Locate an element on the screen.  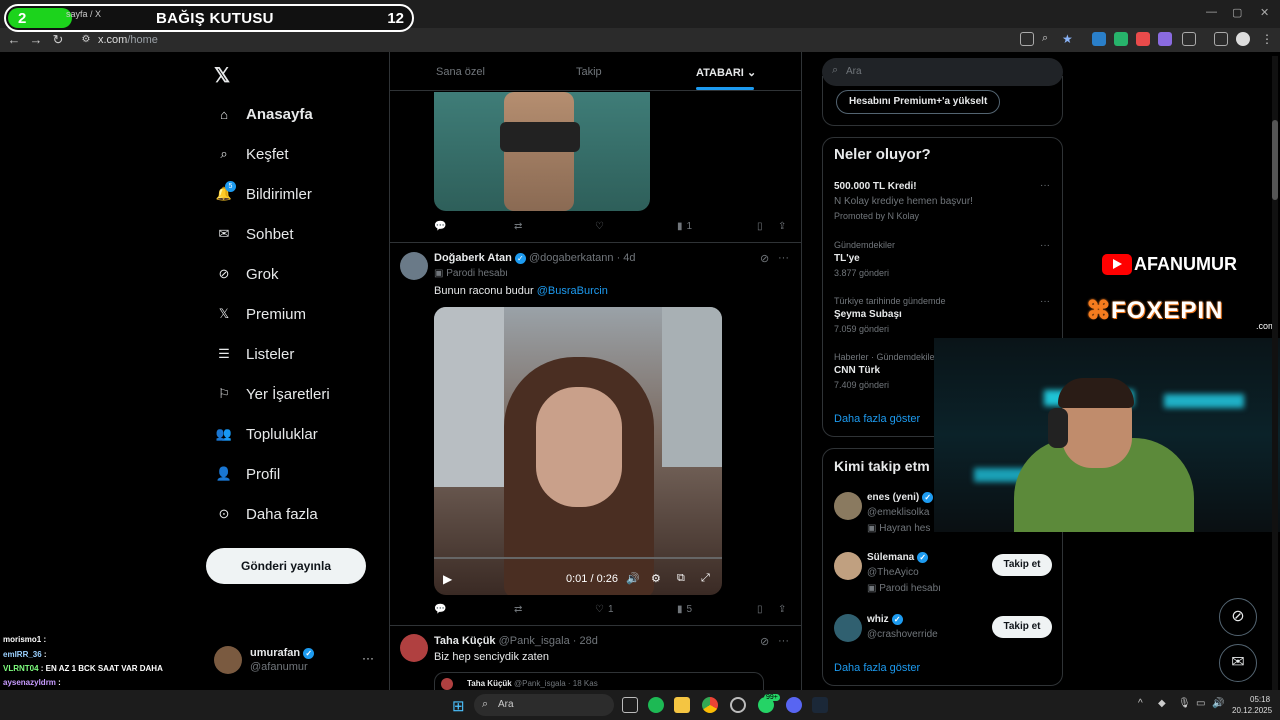
trend-meta: 7.409 gönderi is located at coordinates (861, 385).